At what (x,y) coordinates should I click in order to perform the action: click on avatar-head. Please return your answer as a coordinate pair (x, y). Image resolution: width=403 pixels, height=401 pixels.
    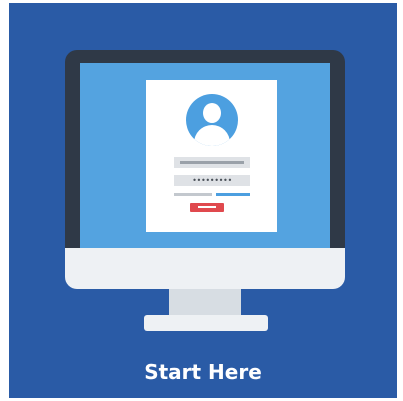
    Looking at the image, I should click on (212, 113).